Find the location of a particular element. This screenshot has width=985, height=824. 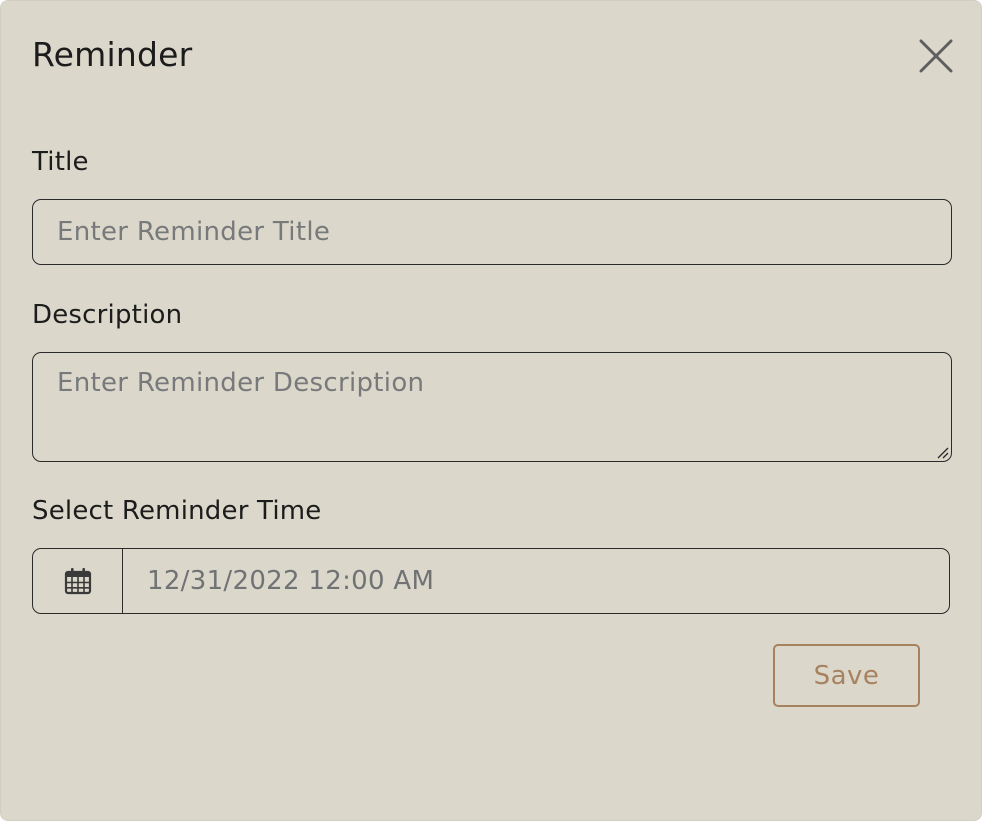

calendar-button is located at coordinates (78, 581).